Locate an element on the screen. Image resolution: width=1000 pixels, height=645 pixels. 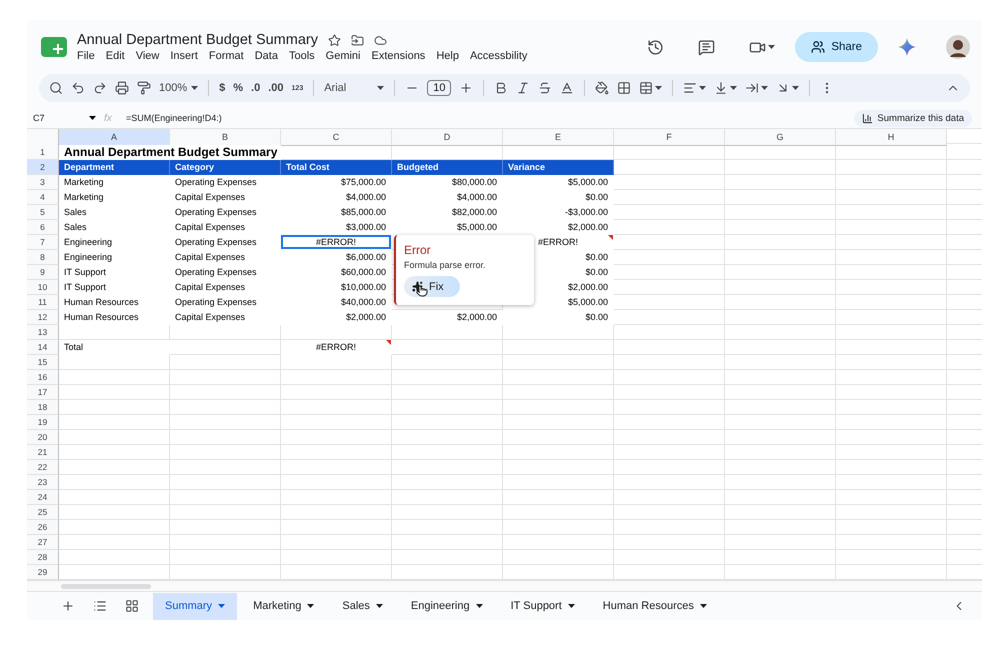
row-number: 15 is located at coordinates (43, 362).